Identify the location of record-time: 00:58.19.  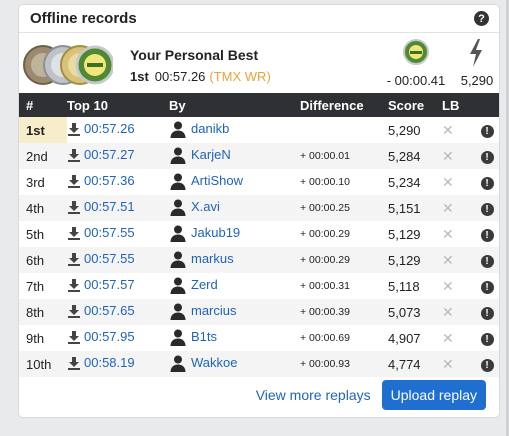
(109, 363).